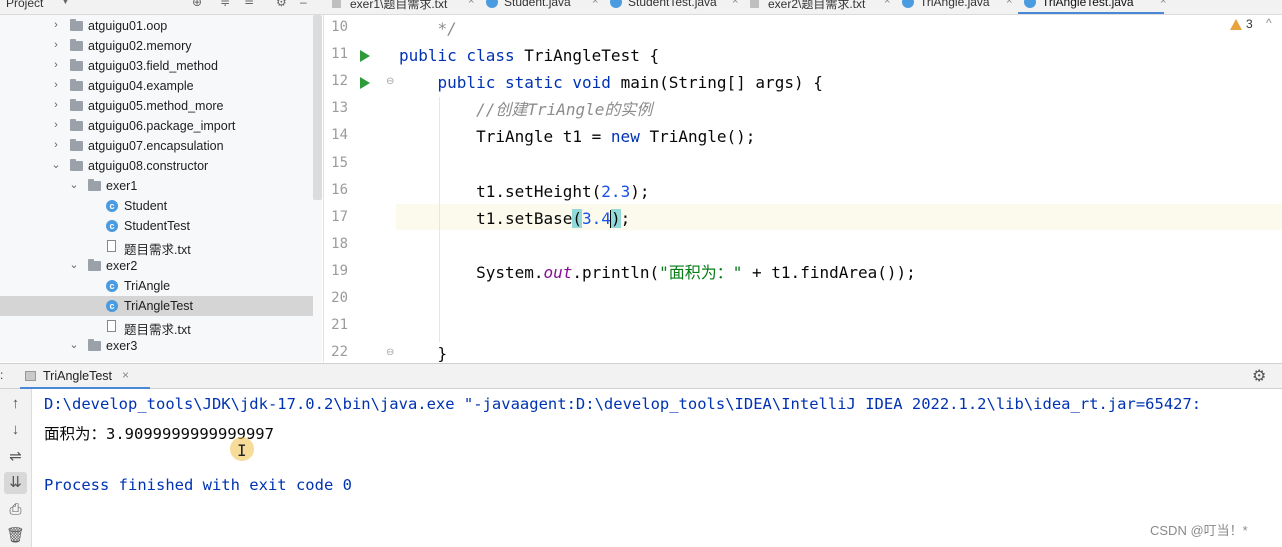 This screenshot has height=547, width=1282. I want to click on tree-item: › atguigu02.memory, so click(156, 46).